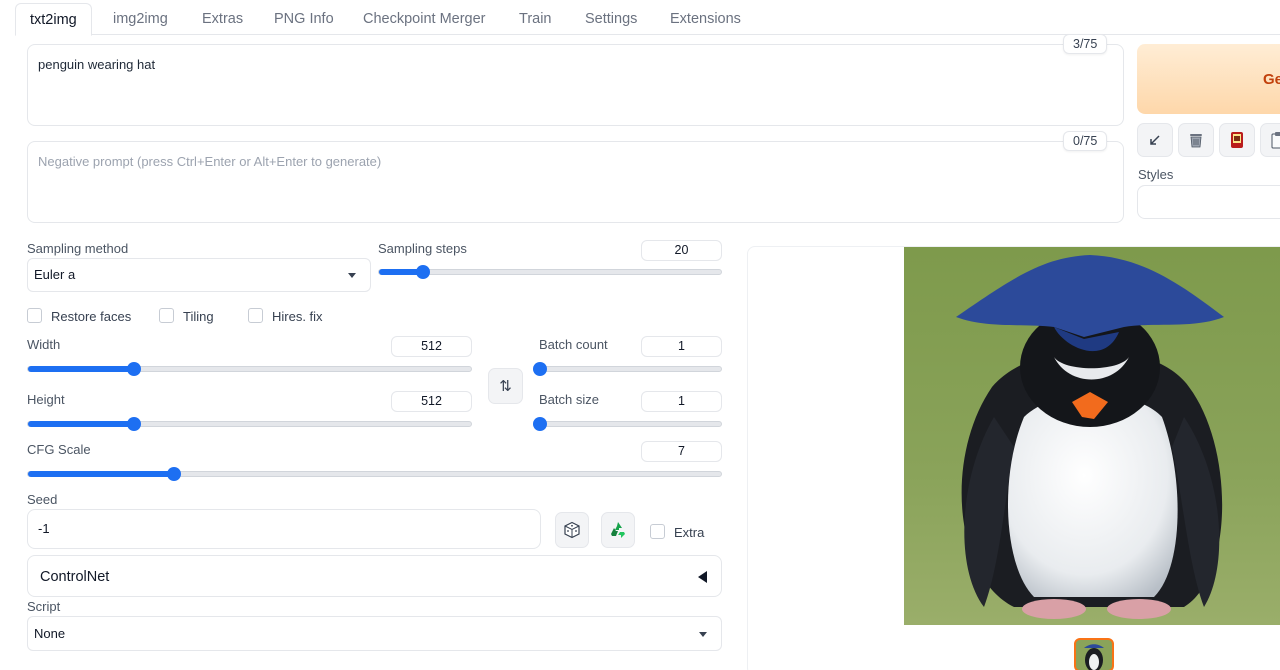 The width and height of the screenshot is (1280, 670). What do you see at coordinates (575, 85) in the screenshot?
I see `prompt-input: penguin wearing hat` at bounding box center [575, 85].